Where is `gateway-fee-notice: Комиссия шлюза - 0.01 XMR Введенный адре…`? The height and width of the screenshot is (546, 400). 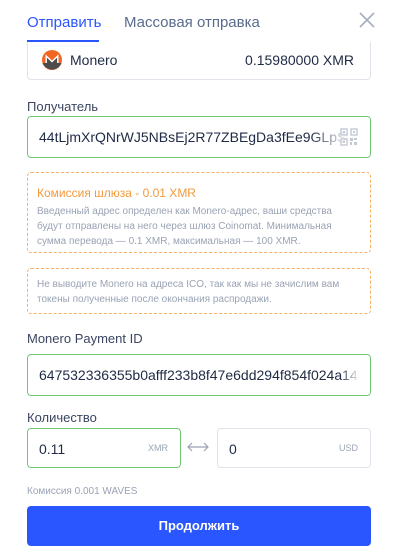 gateway-fee-notice: Комиссия шлюза - 0.01 XMR Введенный адре… is located at coordinates (199, 212).